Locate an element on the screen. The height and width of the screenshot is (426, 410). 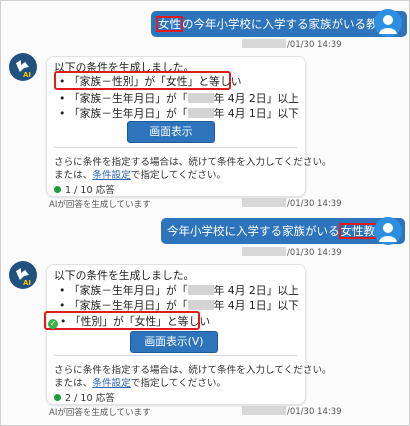
user-message-1: 女性の今年小学校に入学する家族がいる教職員 is located at coordinates (279, 24).